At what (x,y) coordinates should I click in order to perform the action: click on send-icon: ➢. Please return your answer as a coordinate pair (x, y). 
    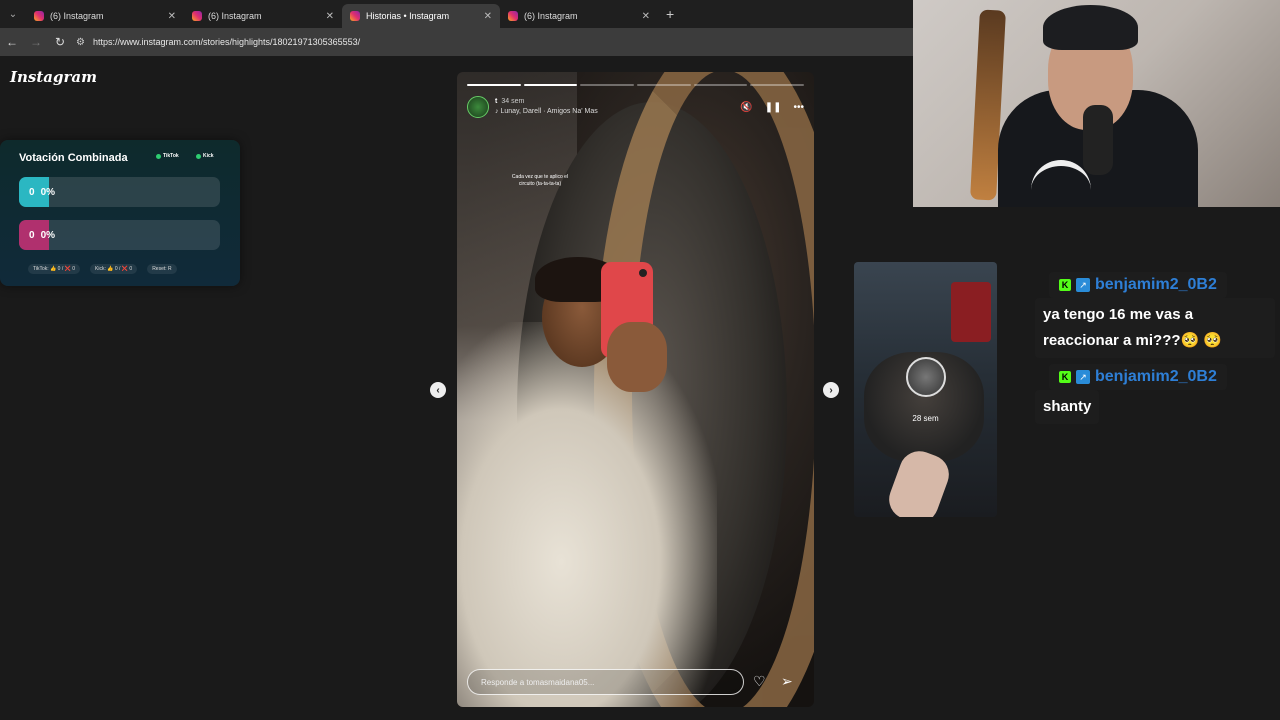
    Looking at the image, I should click on (787, 681).